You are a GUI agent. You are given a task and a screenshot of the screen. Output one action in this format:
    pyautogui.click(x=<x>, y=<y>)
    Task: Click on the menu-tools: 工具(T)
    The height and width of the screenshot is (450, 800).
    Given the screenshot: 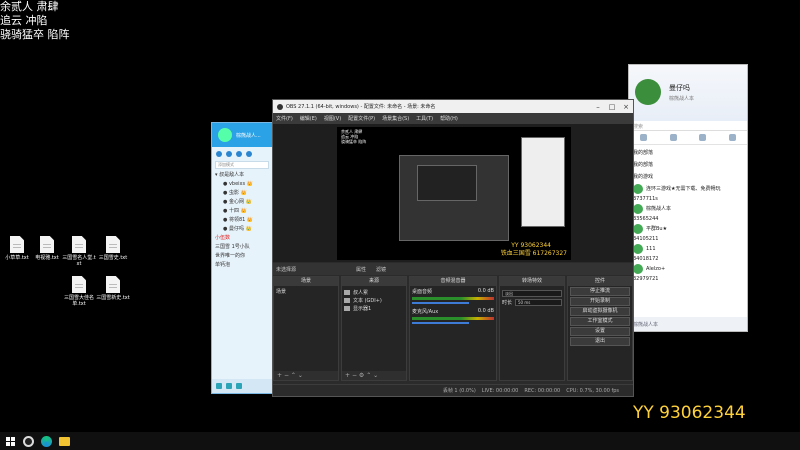 What is the action you would take?
    pyautogui.click(x=424, y=118)
    